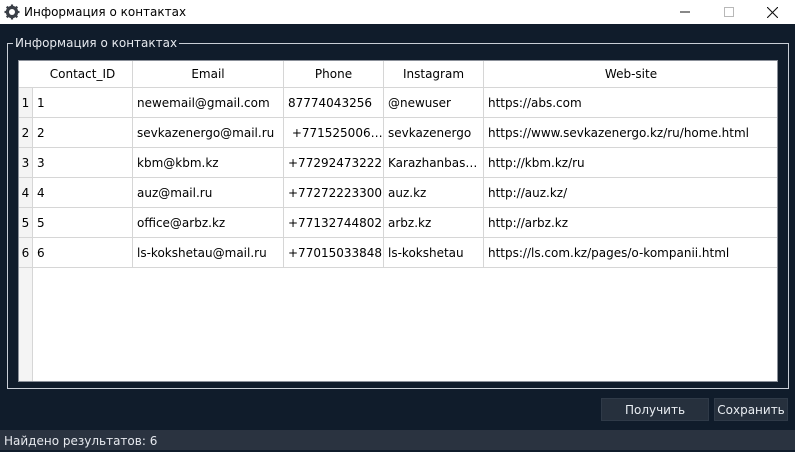  Describe the element at coordinates (630, 74) in the screenshot. I see `column-header-website: Web-site` at that location.